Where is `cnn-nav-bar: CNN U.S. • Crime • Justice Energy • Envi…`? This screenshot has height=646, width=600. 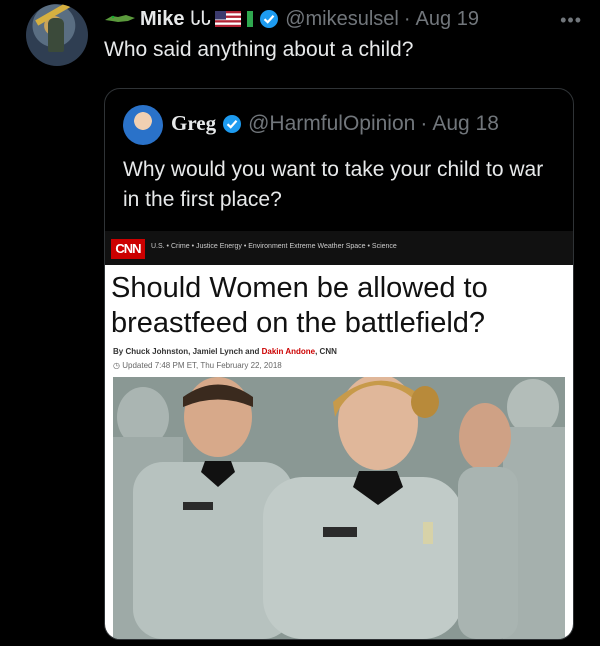 cnn-nav-bar: CNN U.S. • Crime • Justice Energy • Envi… is located at coordinates (339, 248).